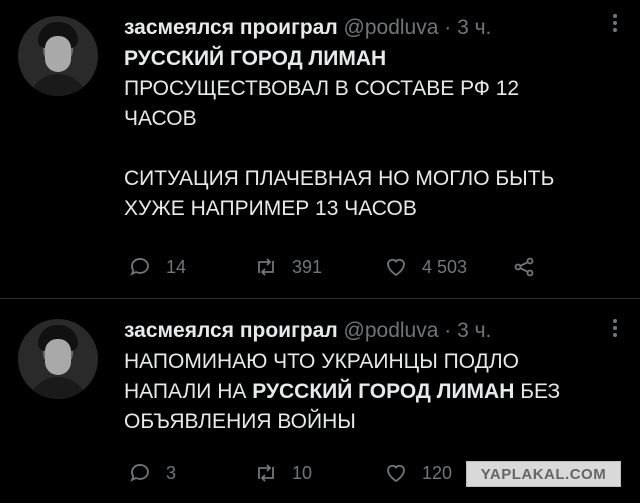 This screenshot has width=640, height=503. Describe the element at coordinates (368, 267) in the screenshot. I see `tweet-actions: 14 391 4 503` at that location.